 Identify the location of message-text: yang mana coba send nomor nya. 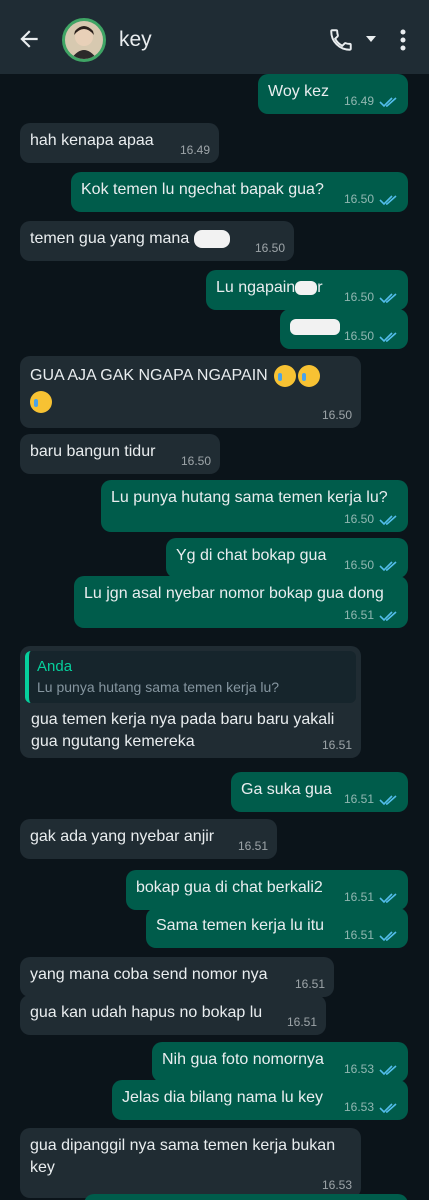
(149, 974).